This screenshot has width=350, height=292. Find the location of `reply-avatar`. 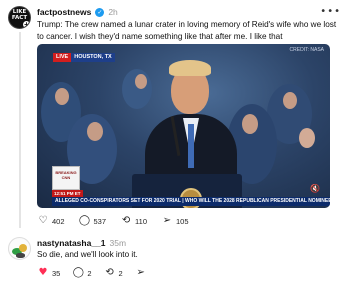

reply-avatar is located at coordinates (19, 248).